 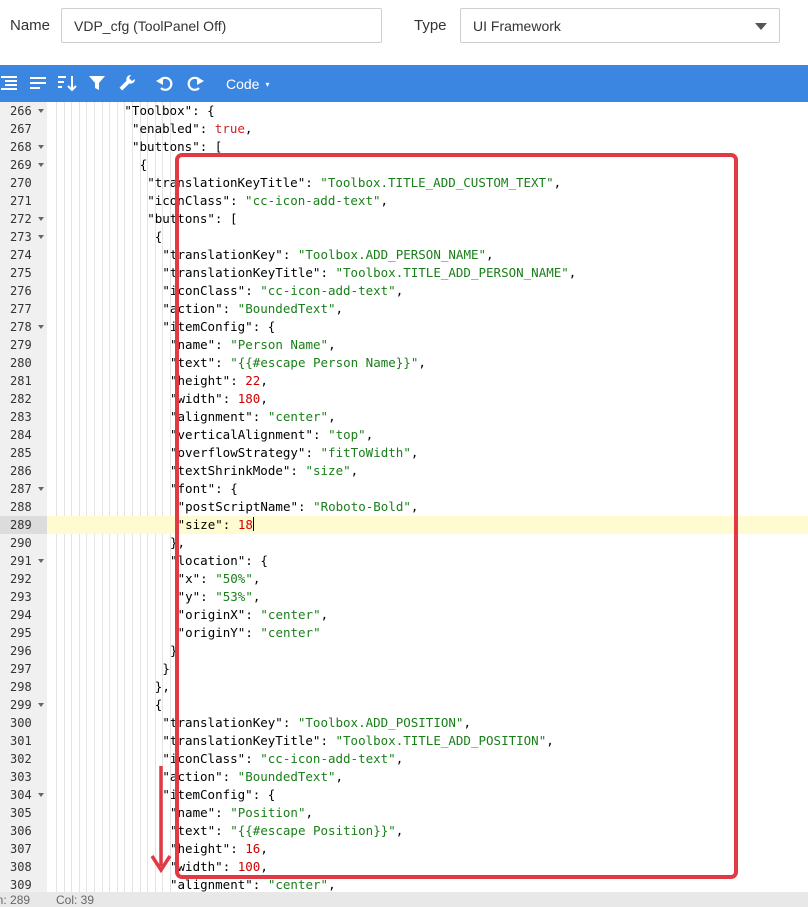 I want to click on name-field, so click(x=221, y=25).